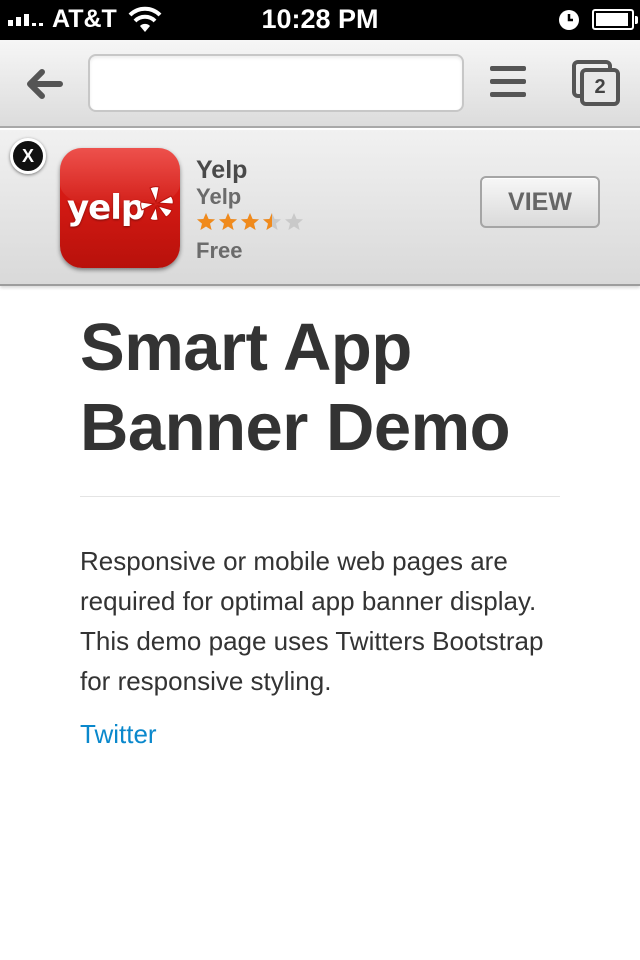  I want to click on status-bar: AT&T 10:28 PM, so click(320, 20).